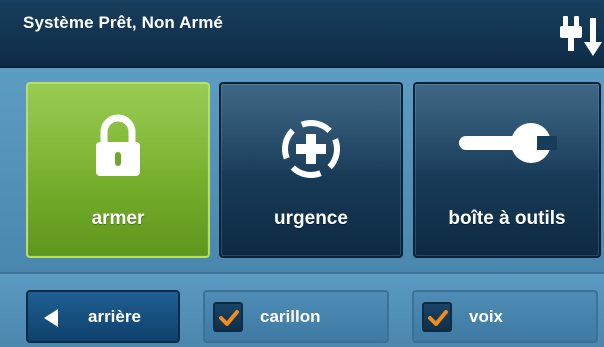 The height and width of the screenshot is (347, 604). Describe the element at coordinates (507, 218) in the screenshot. I see `toolbox-label: boîte à outils` at that location.